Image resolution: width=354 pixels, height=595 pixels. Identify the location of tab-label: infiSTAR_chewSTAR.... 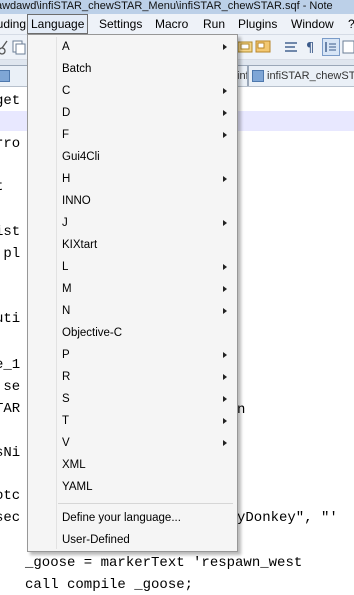
(242, 76).